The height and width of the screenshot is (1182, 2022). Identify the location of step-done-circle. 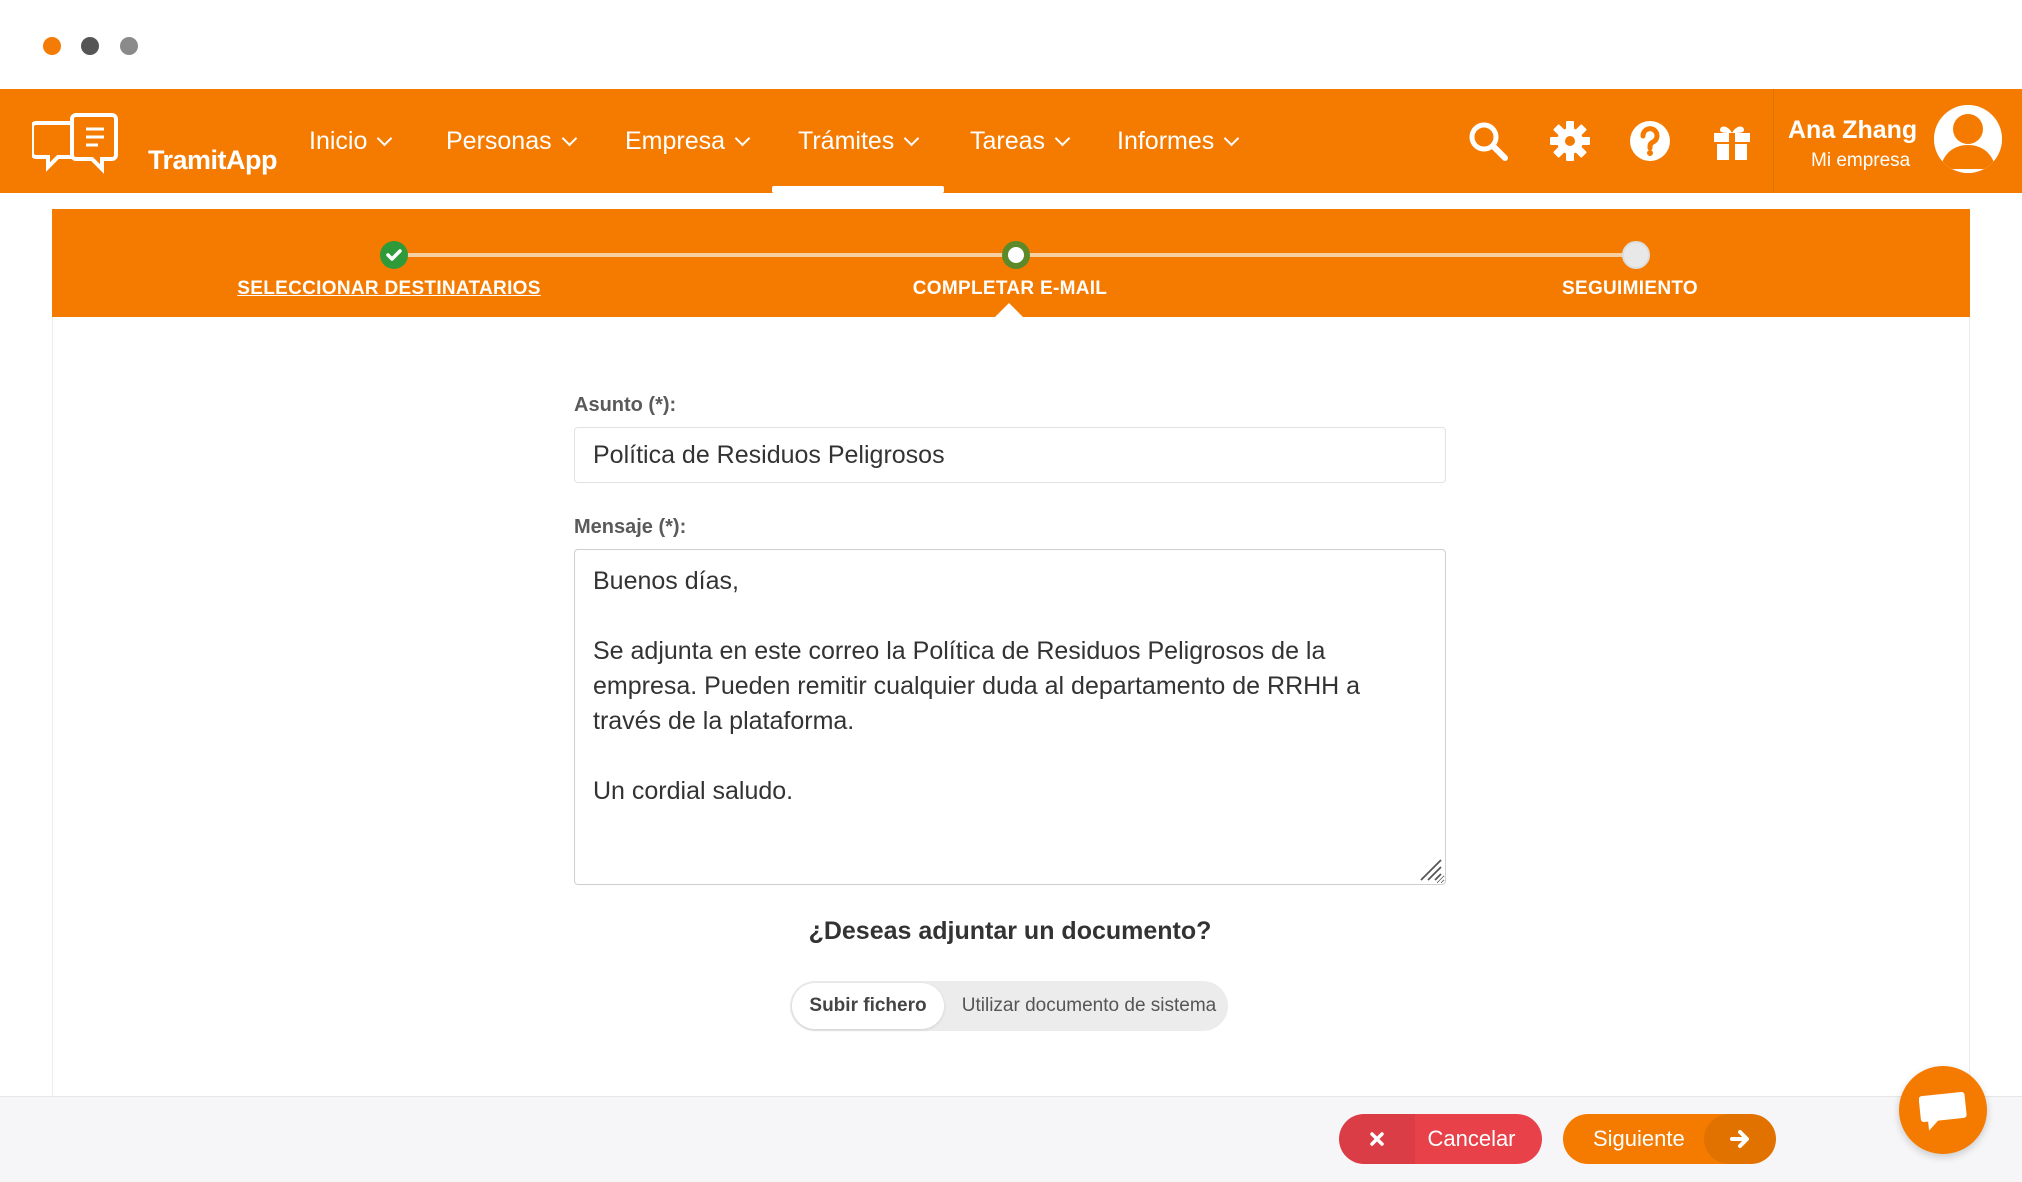
(394, 255).